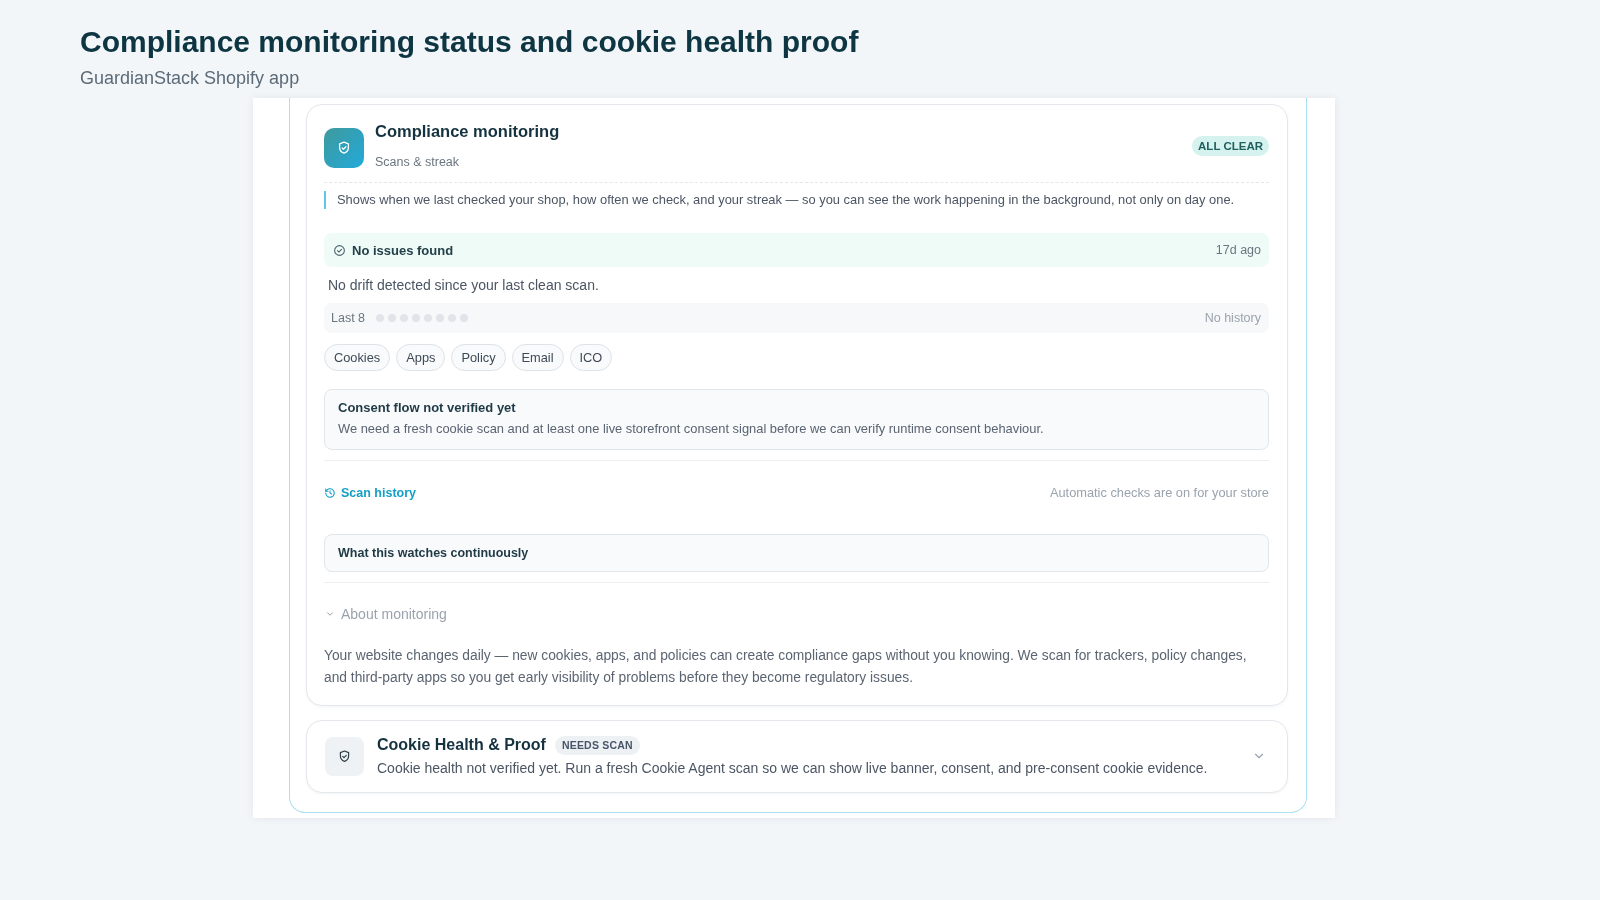 The width and height of the screenshot is (1600, 900). Describe the element at coordinates (796, 200) in the screenshot. I see `info-note: Shows when we last checked your shop, how often we check, and your streak — so you can see the work happening in the background, not only on day one.` at that location.